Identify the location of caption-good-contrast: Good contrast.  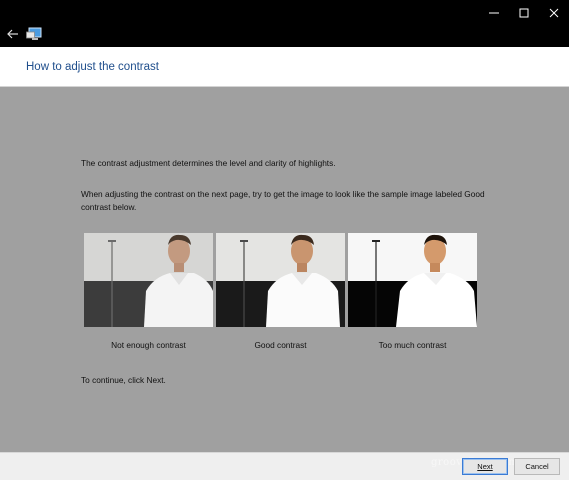
(280, 345).